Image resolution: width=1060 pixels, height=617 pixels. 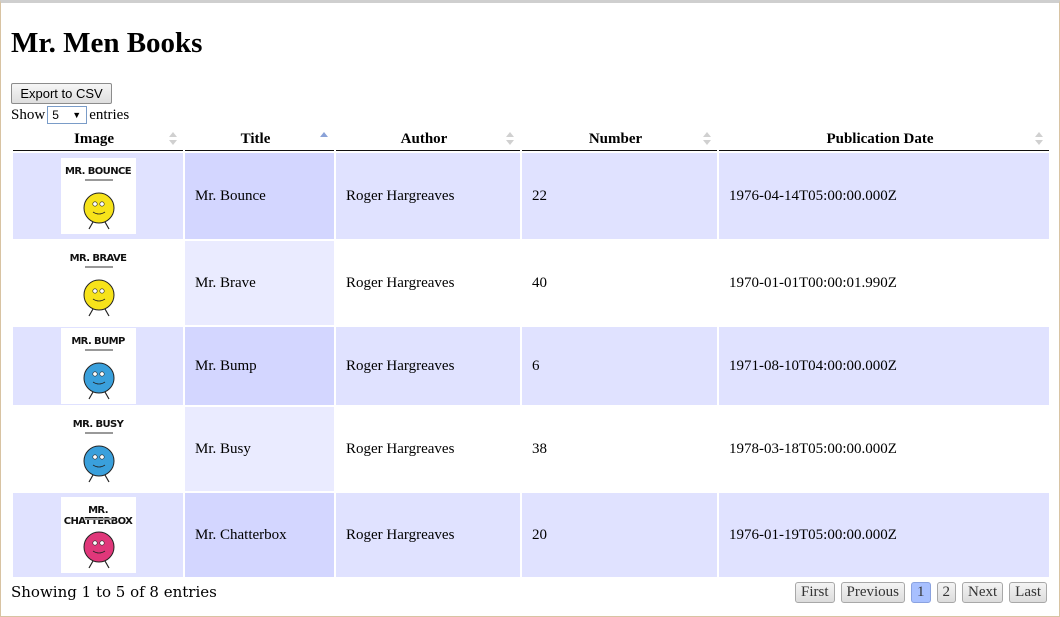 What do you see at coordinates (77, 115) in the screenshot?
I see `chevron-down-icon: ▼` at bounding box center [77, 115].